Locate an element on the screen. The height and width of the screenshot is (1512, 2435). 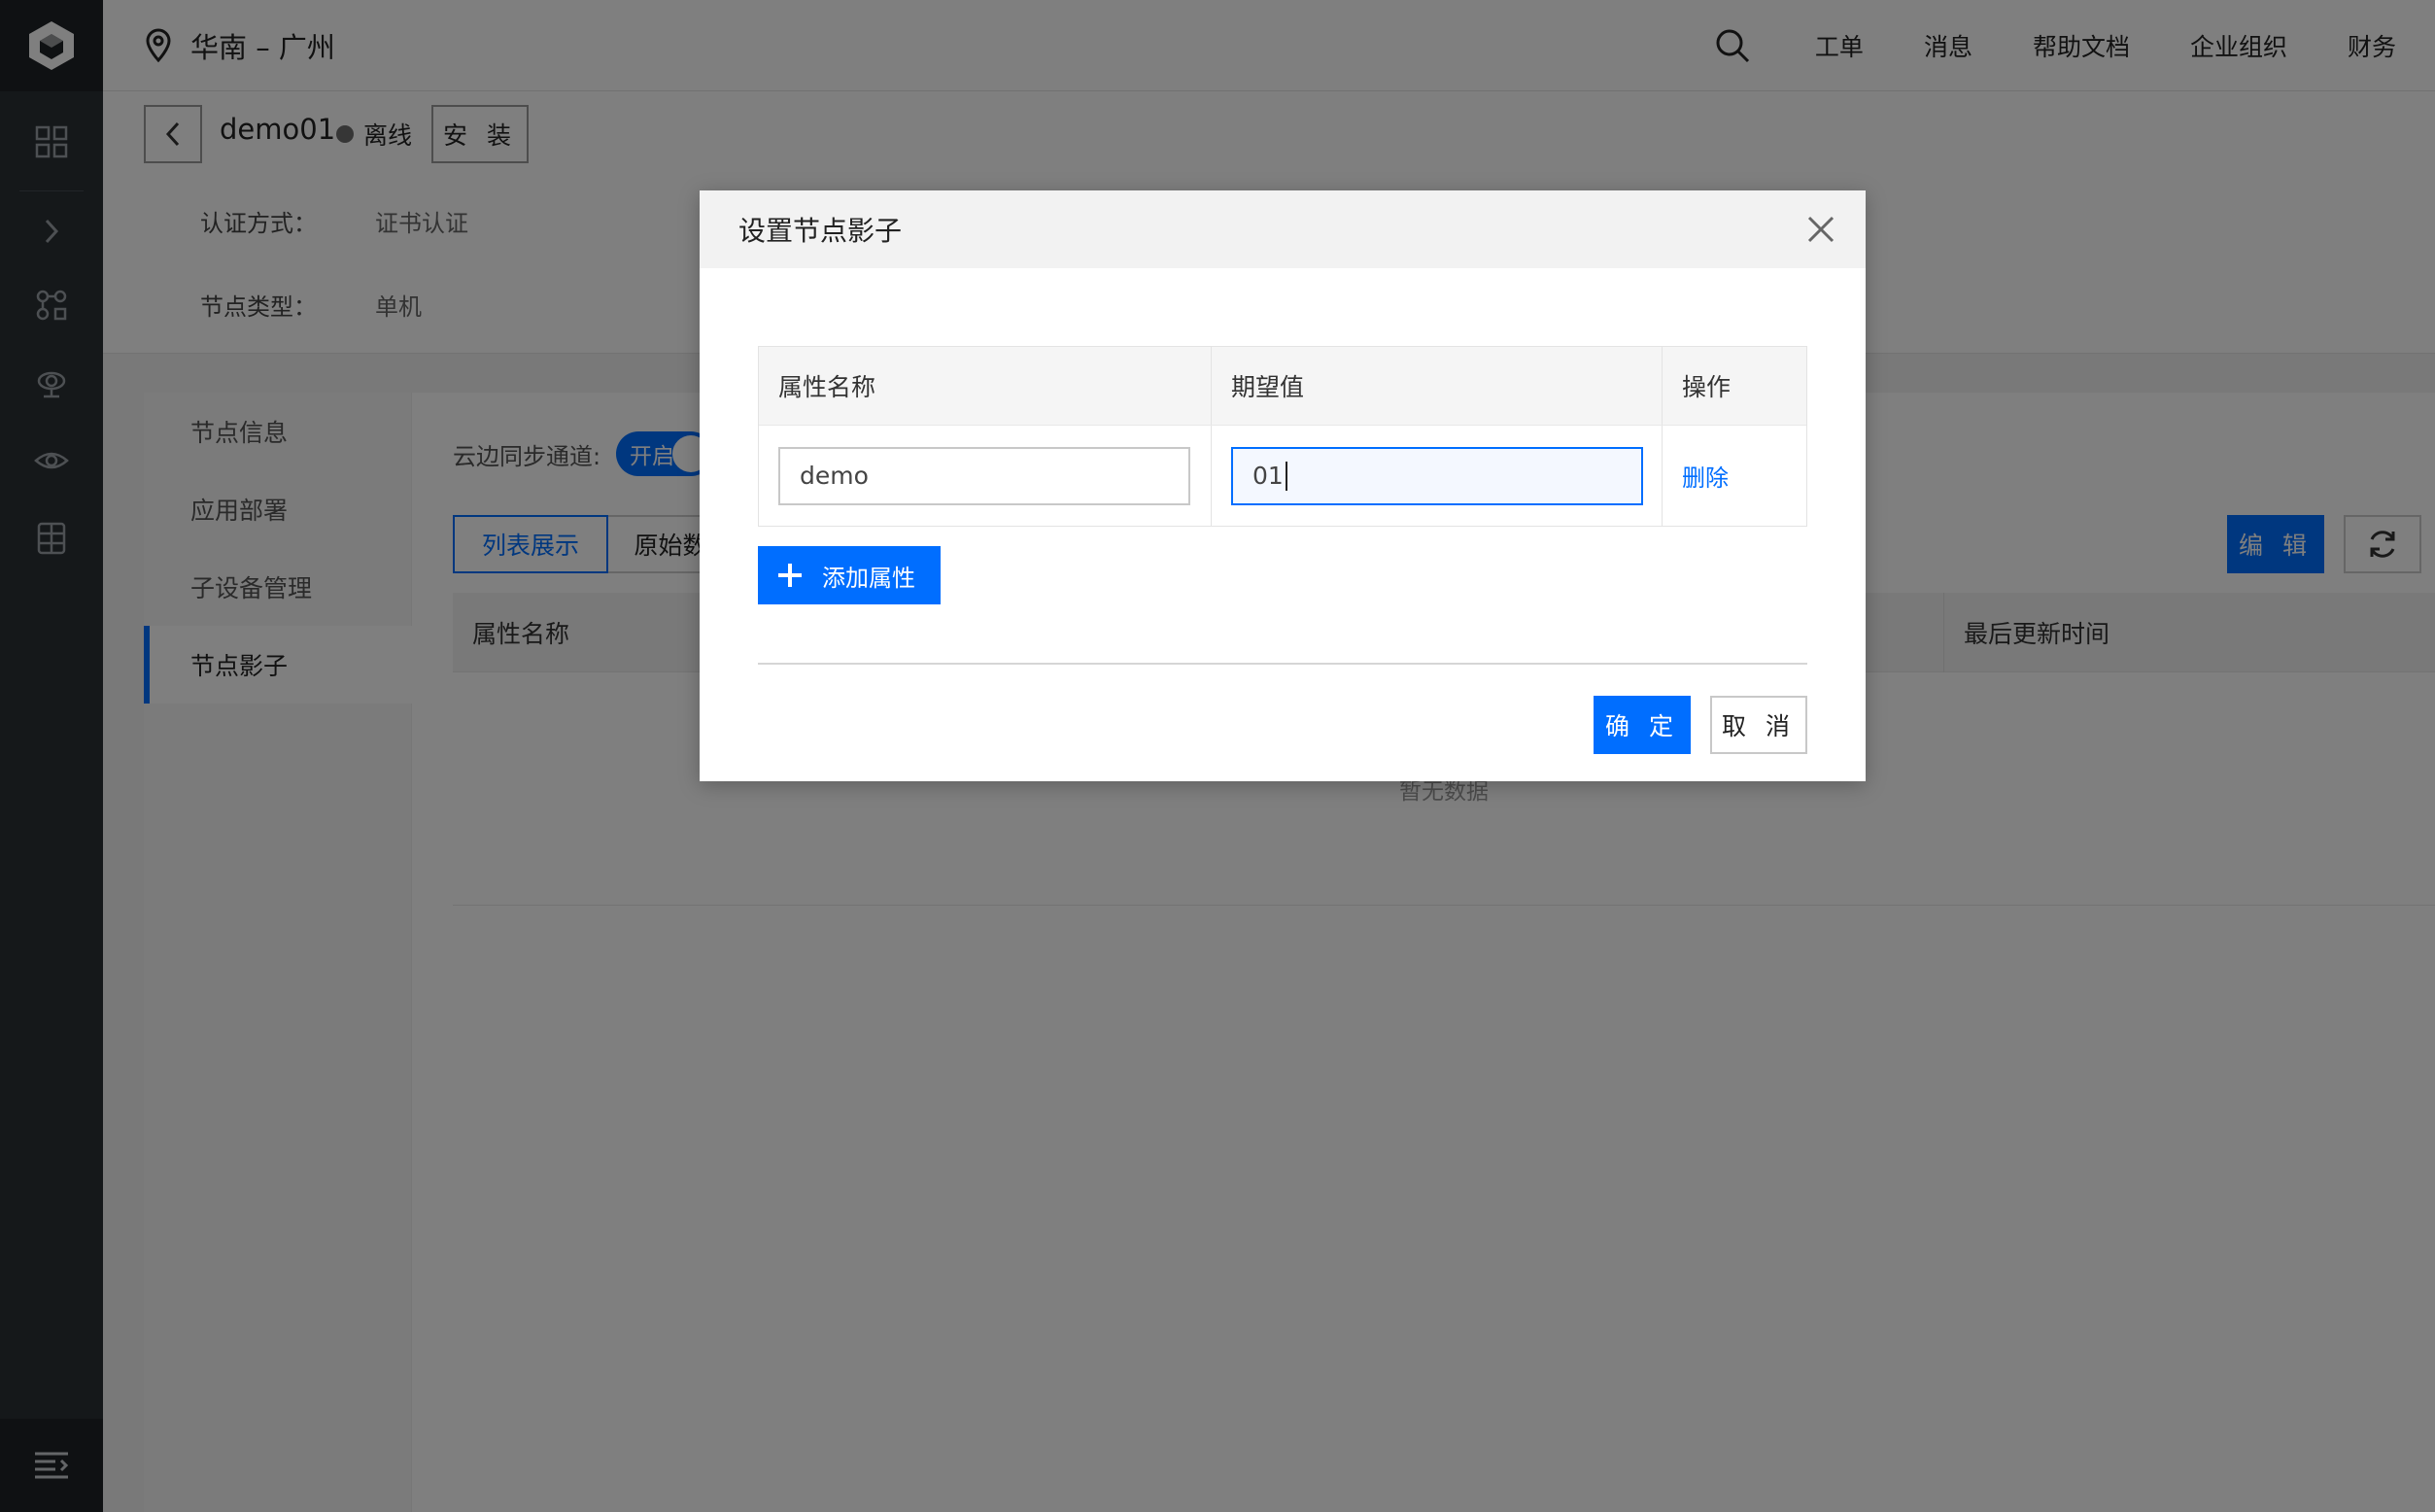
delete-link: 删除 is located at coordinates (1705, 476).